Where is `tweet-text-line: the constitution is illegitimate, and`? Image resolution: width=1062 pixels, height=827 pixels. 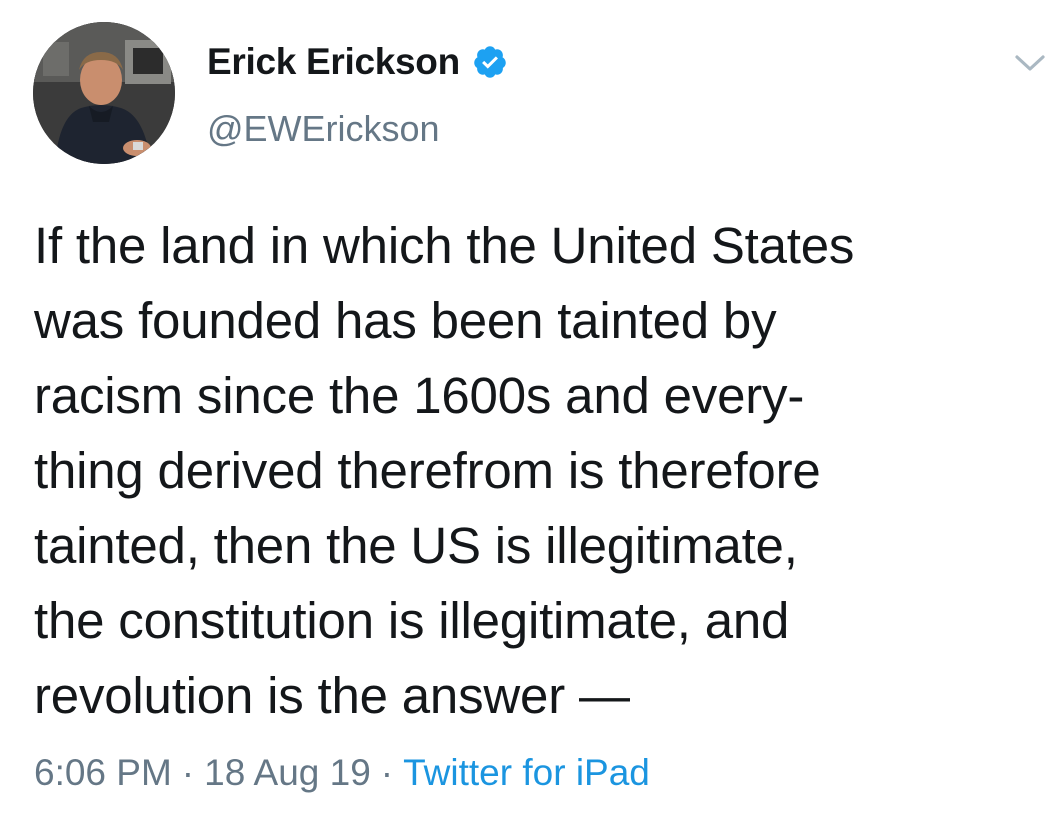 tweet-text-line: the constitution is illegitimate, and is located at coordinates (412, 620).